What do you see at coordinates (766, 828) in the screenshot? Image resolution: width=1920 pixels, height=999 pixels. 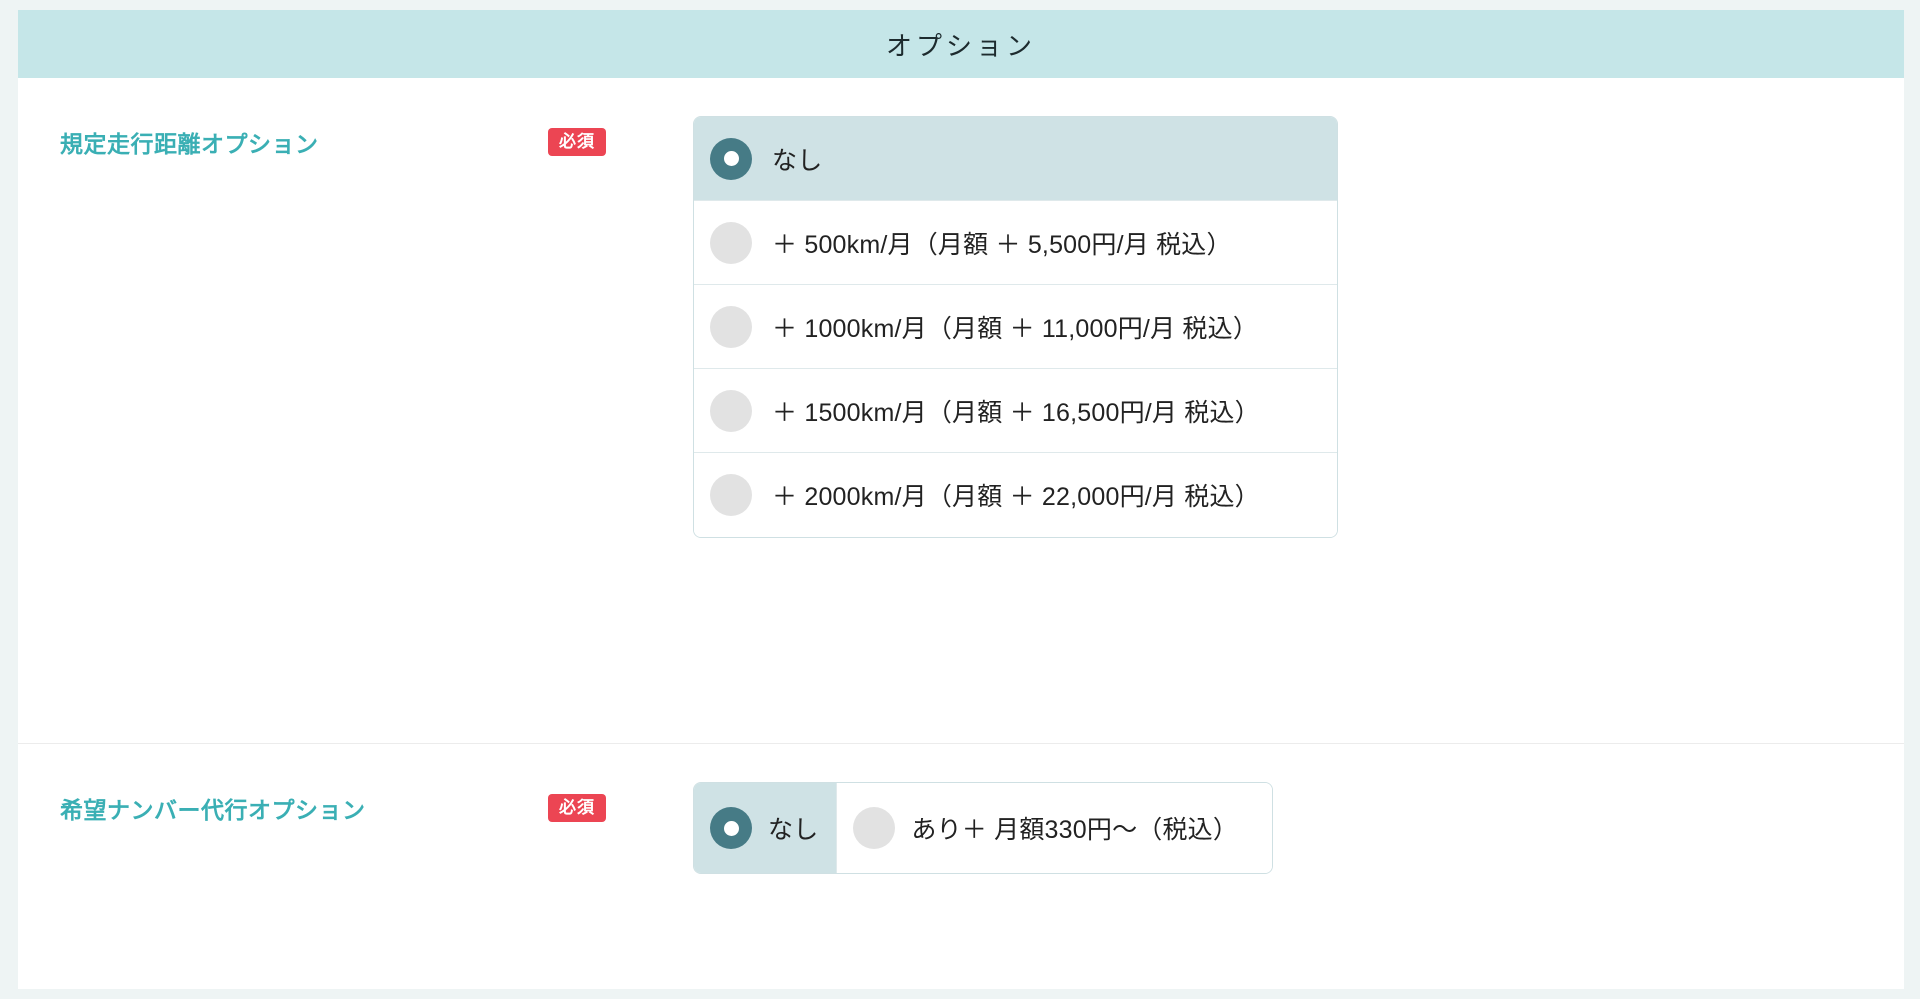 I see `radio-option-number-plate-0: なし` at bounding box center [766, 828].